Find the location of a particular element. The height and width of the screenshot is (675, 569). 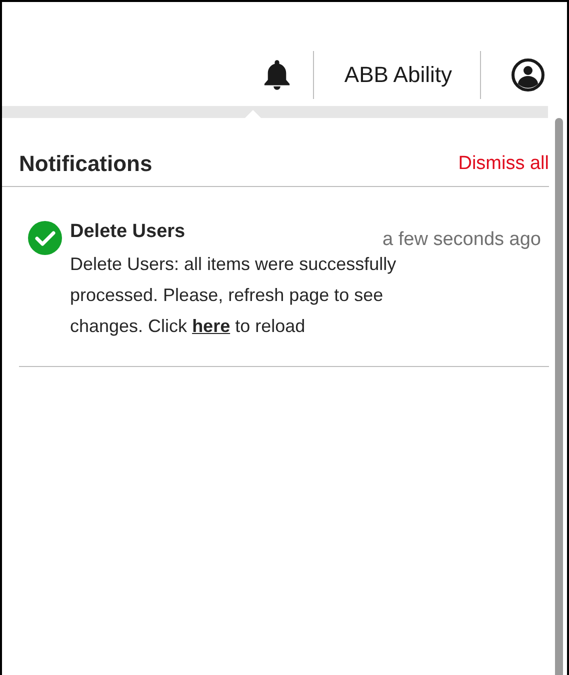

dismiss-all-link: Dismiss all is located at coordinates (503, 164).